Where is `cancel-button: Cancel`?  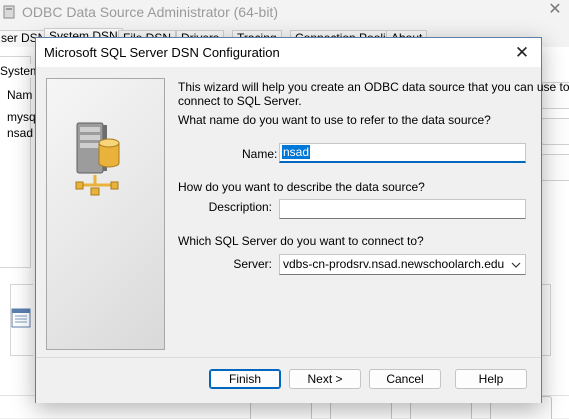
cancel-button: Cancel is located at coordinates (405, 379).